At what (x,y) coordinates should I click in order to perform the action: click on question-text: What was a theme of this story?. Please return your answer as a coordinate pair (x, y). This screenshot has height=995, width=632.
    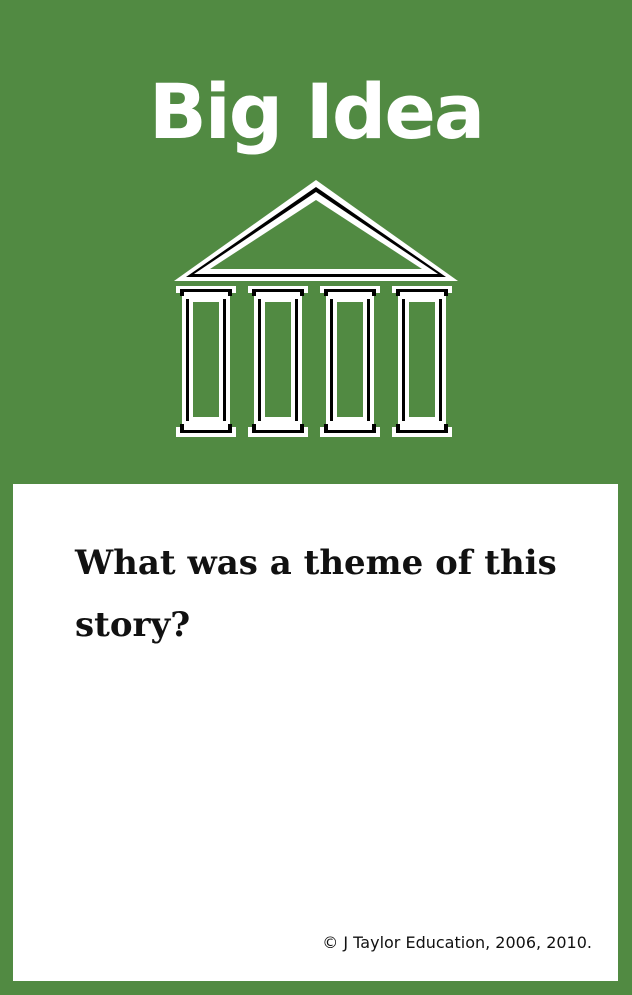
    Looking at the image, I should click on (316, 594).